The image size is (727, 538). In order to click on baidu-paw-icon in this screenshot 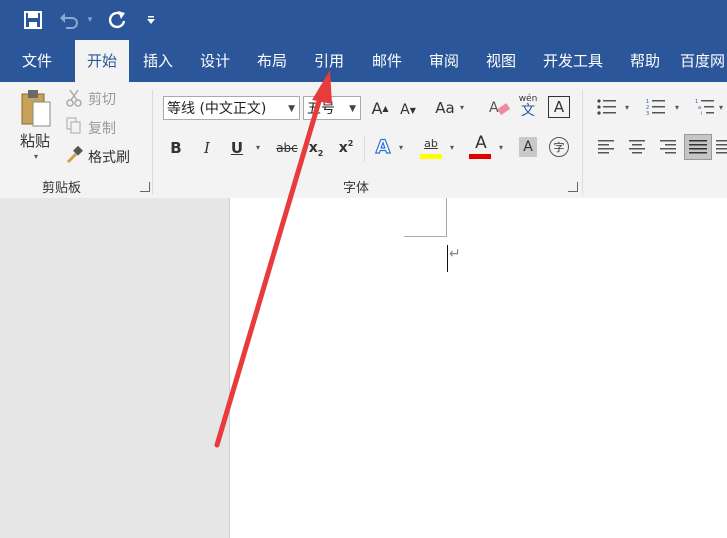, I will do `click(623, 476)`.